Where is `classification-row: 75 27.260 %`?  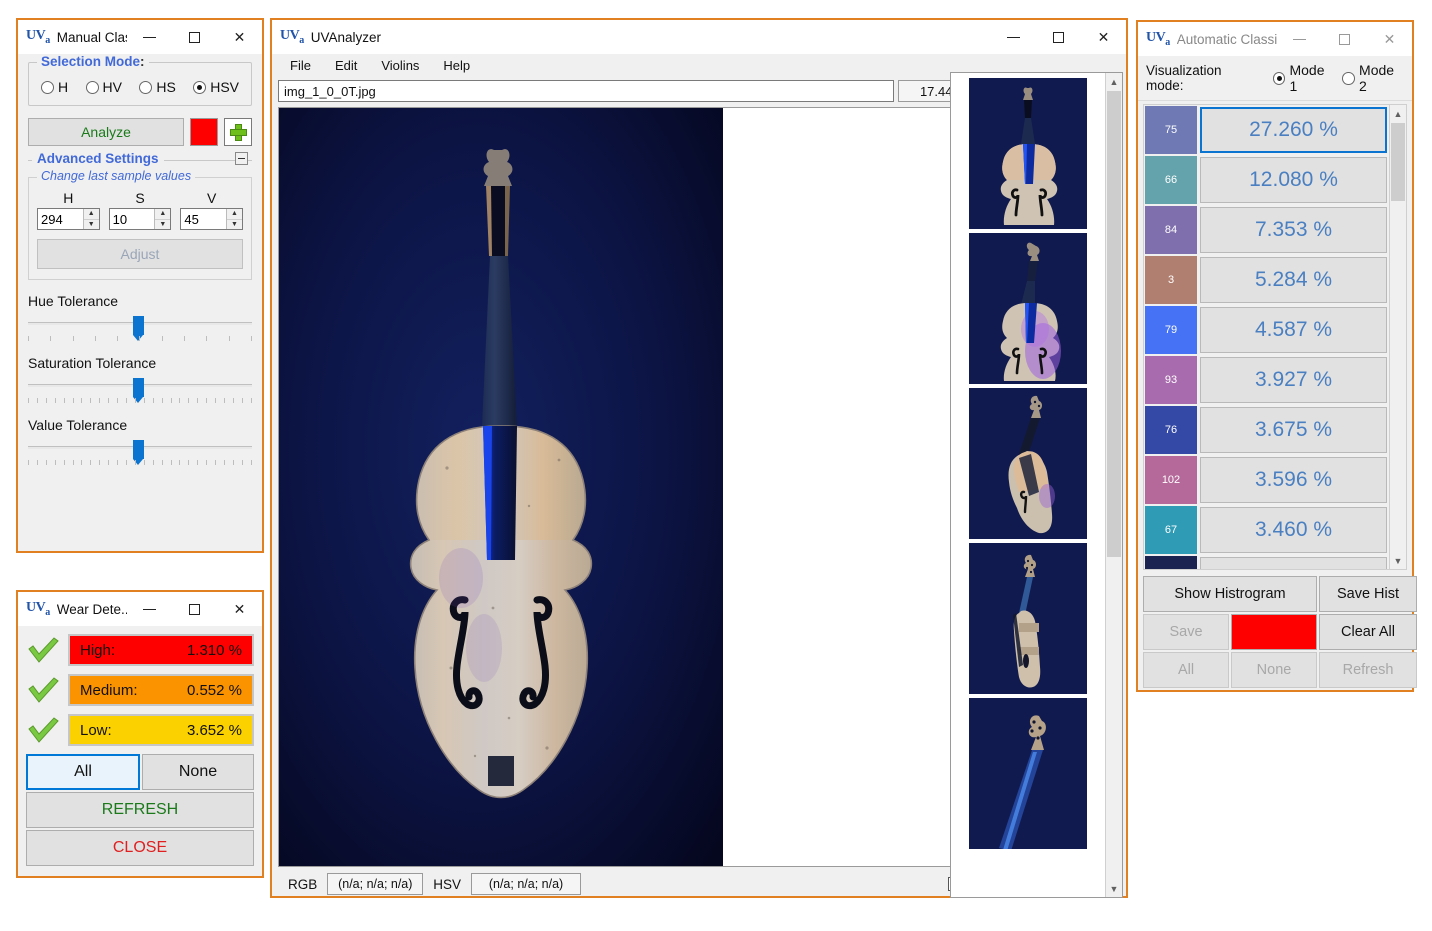
classification-row: 75 27.260 % is located at coordinates (1266, 130).